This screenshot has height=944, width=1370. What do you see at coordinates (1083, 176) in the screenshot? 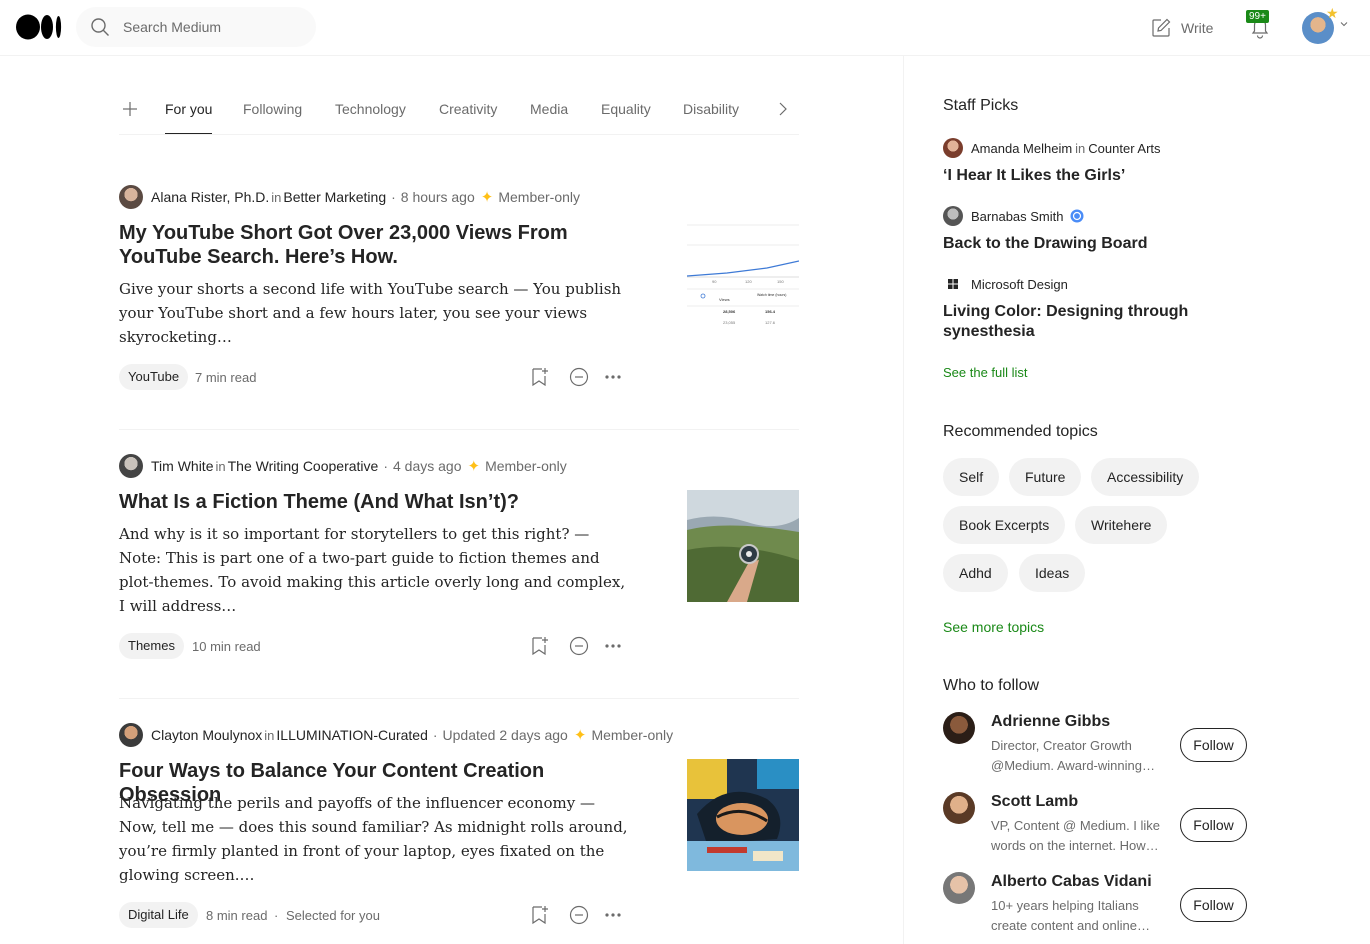
I see `pick-title: ‘I Hear It Likes the Girls’` at bounding box center [1083, 176].